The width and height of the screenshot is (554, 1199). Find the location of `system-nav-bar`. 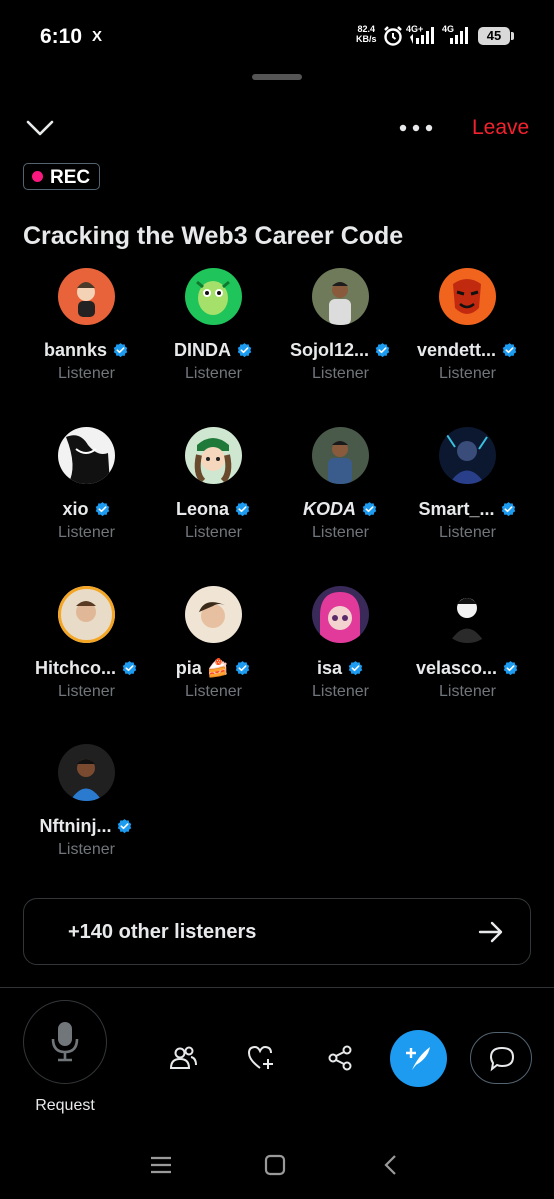

system-nav-bar is located at coordinates (277, 1169).